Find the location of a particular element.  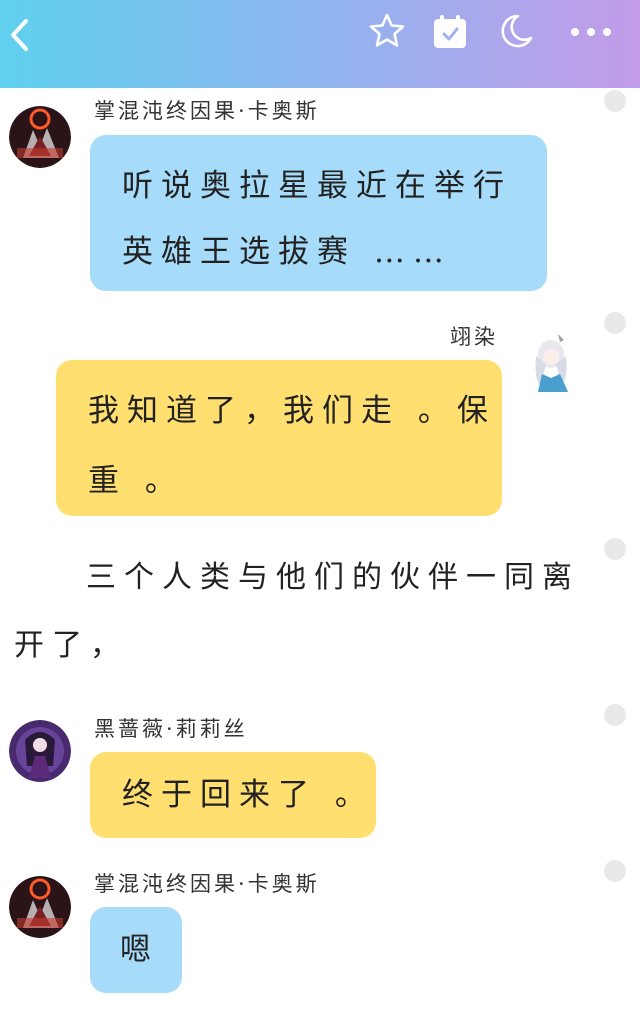

message-line: 我知道了，我们走 。保 is located at coordinates (292, 411).